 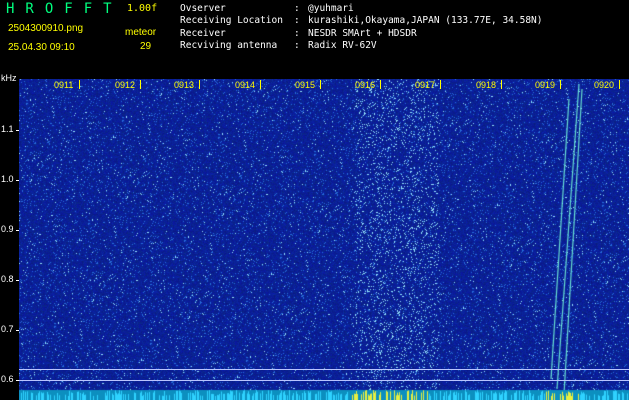 I want to click on time-tick-label: 0919, so click(x=545, y=85).